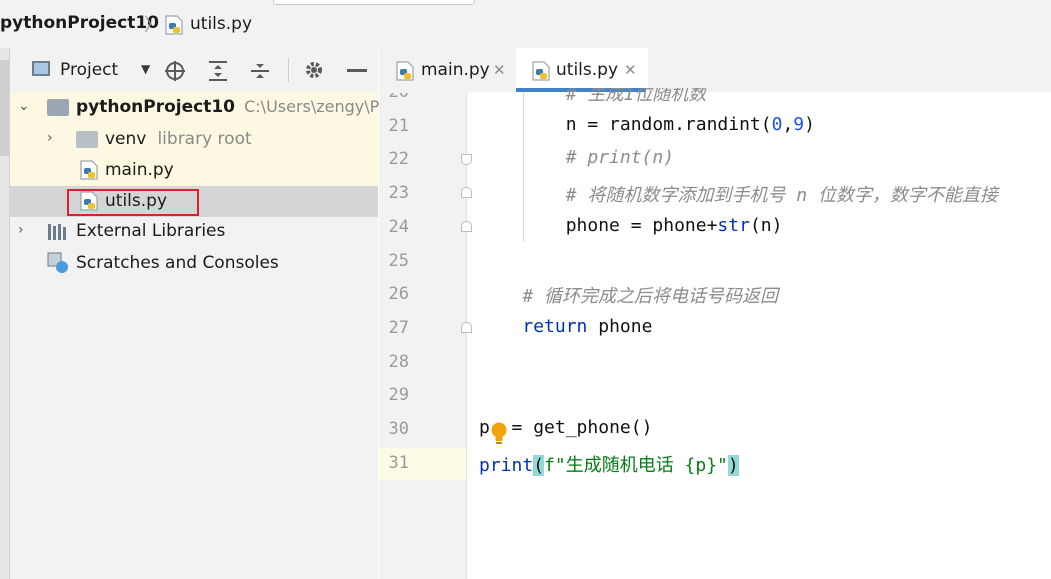  Describe the element at coordinates (150, 231) in the screenshot. I see `tree-item-external-libraries: External Libraries` at that location.